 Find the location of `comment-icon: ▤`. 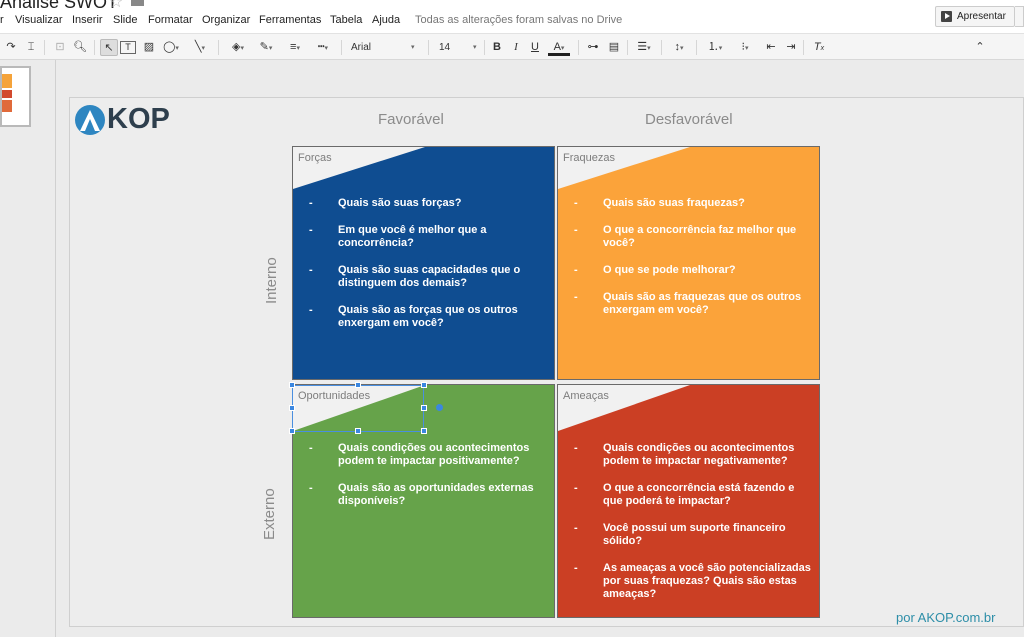

comment-icon: ▤ is located at coordinates (614, 47).